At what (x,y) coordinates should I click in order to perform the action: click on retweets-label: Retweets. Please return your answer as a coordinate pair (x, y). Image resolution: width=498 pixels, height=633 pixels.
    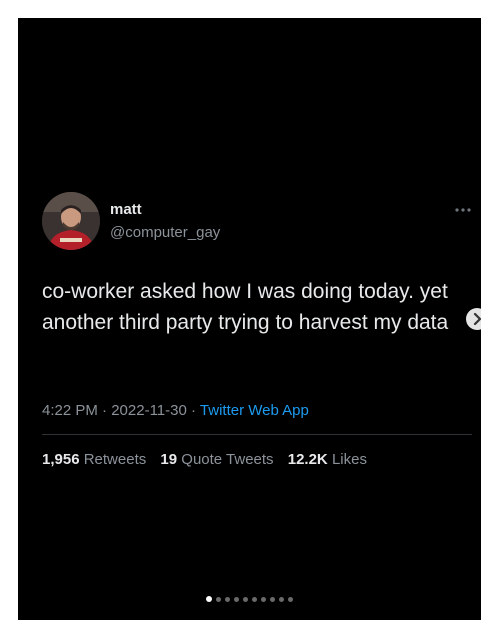
    Looking at the image, I should click on (115, 459).